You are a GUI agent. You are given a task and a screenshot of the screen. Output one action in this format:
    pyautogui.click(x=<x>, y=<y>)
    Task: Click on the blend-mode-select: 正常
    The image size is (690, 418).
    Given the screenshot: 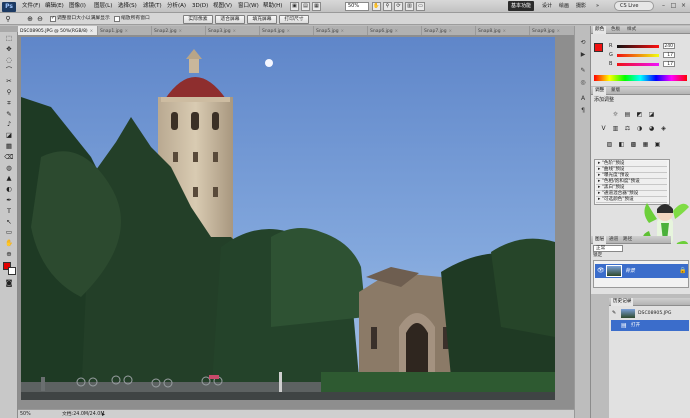 What is the action you would take?
    pyautogui.click(x=608, y=248)
    